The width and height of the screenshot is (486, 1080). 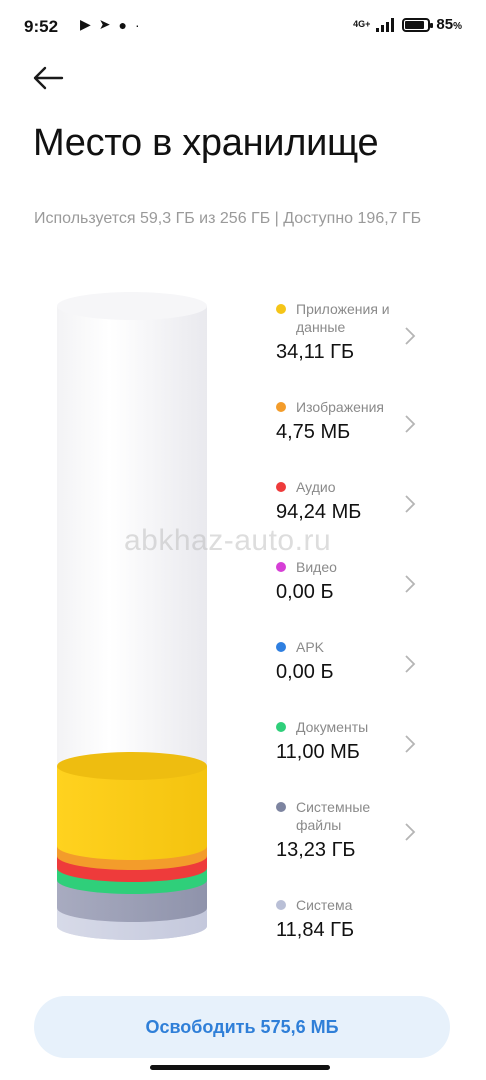 What do you see at coordinates (41, 26) in the screenshot?
I see `status-time: 9:52` at bounding box center [41, 26].